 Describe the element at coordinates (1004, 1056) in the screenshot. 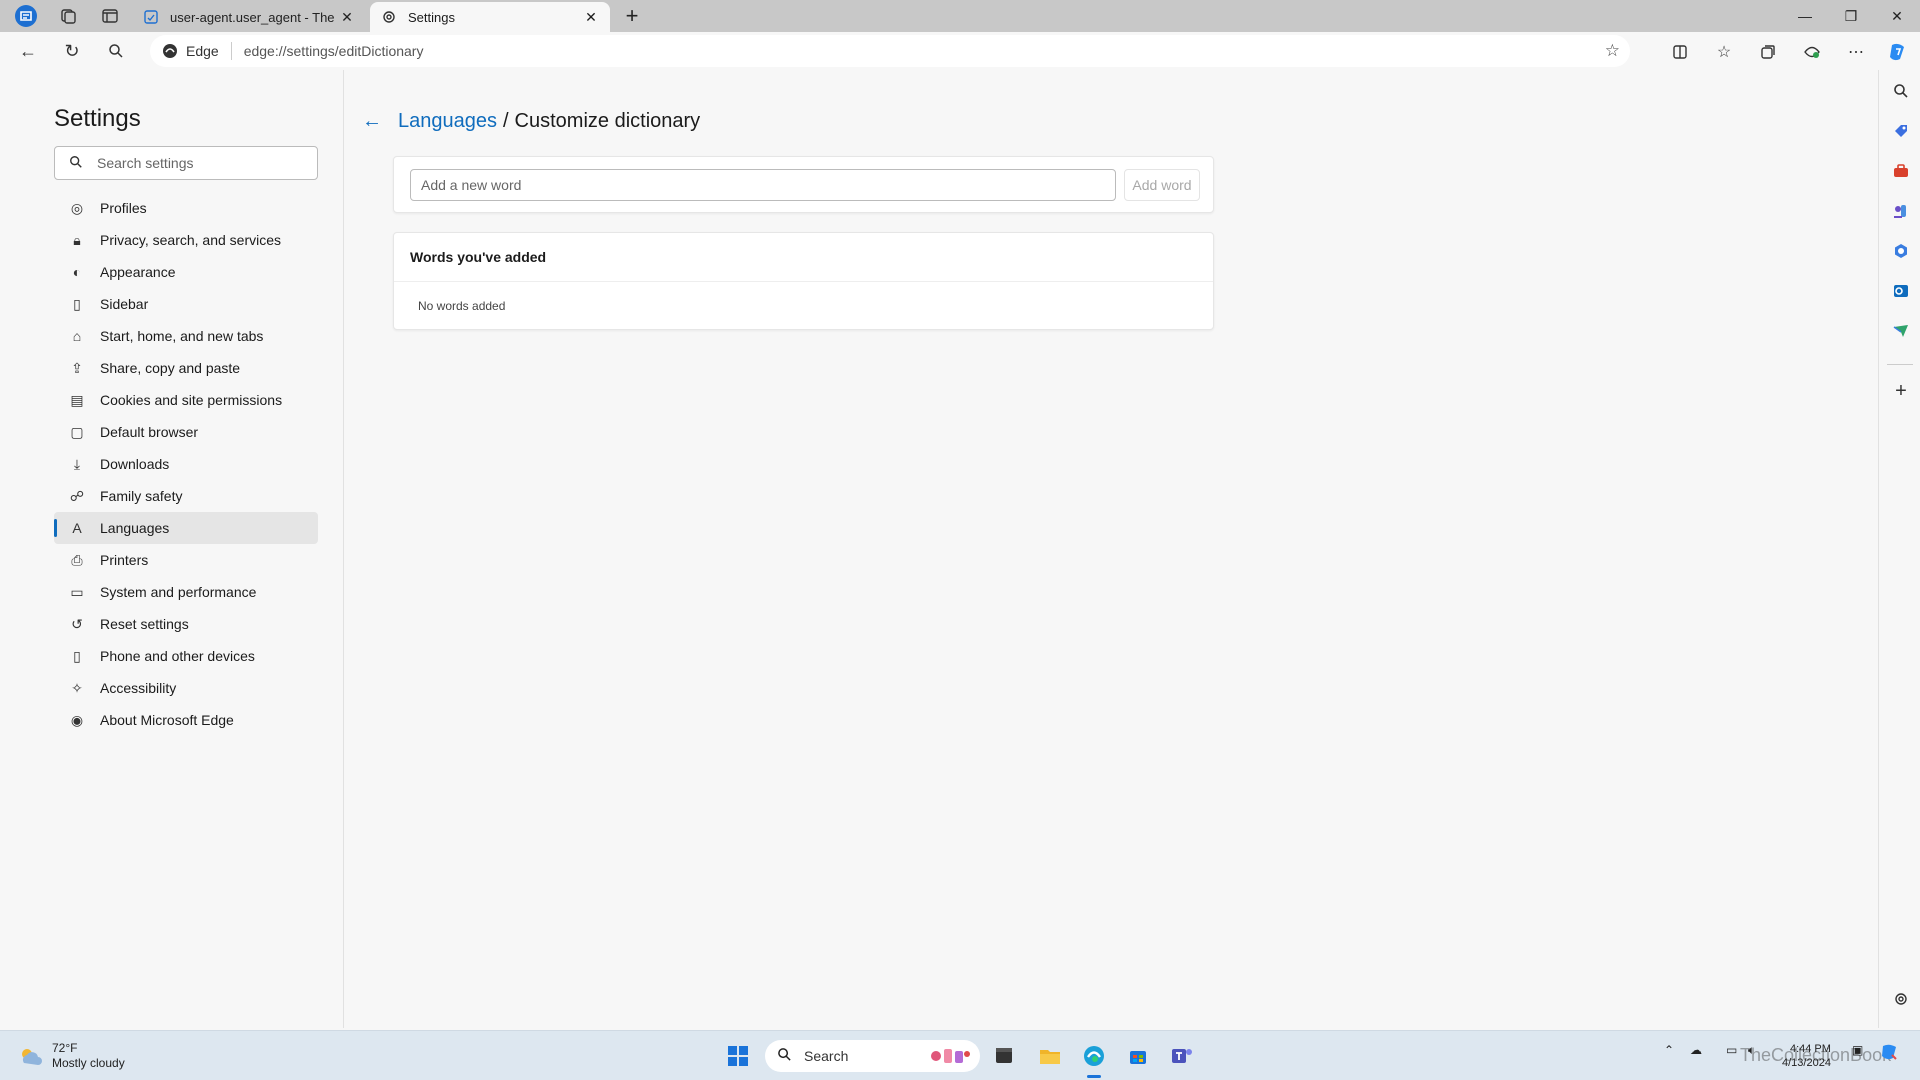

I see `terminal-icon` at that location.